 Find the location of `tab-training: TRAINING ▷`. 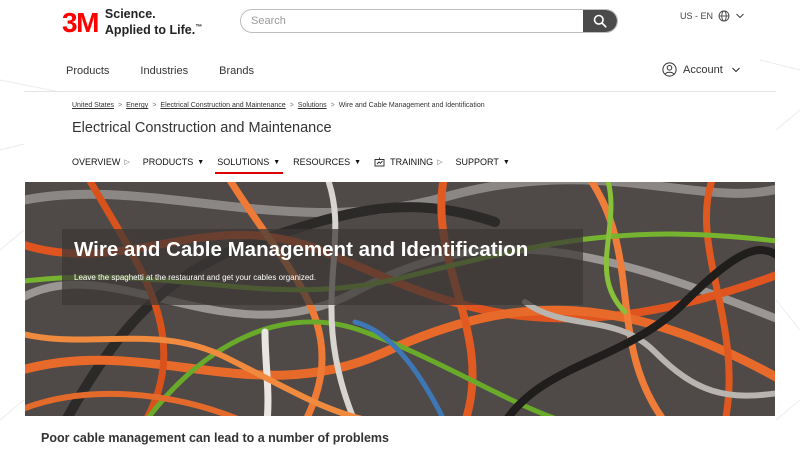

tab-training: TRAINING ▷ is located at coordinates (408, 162).